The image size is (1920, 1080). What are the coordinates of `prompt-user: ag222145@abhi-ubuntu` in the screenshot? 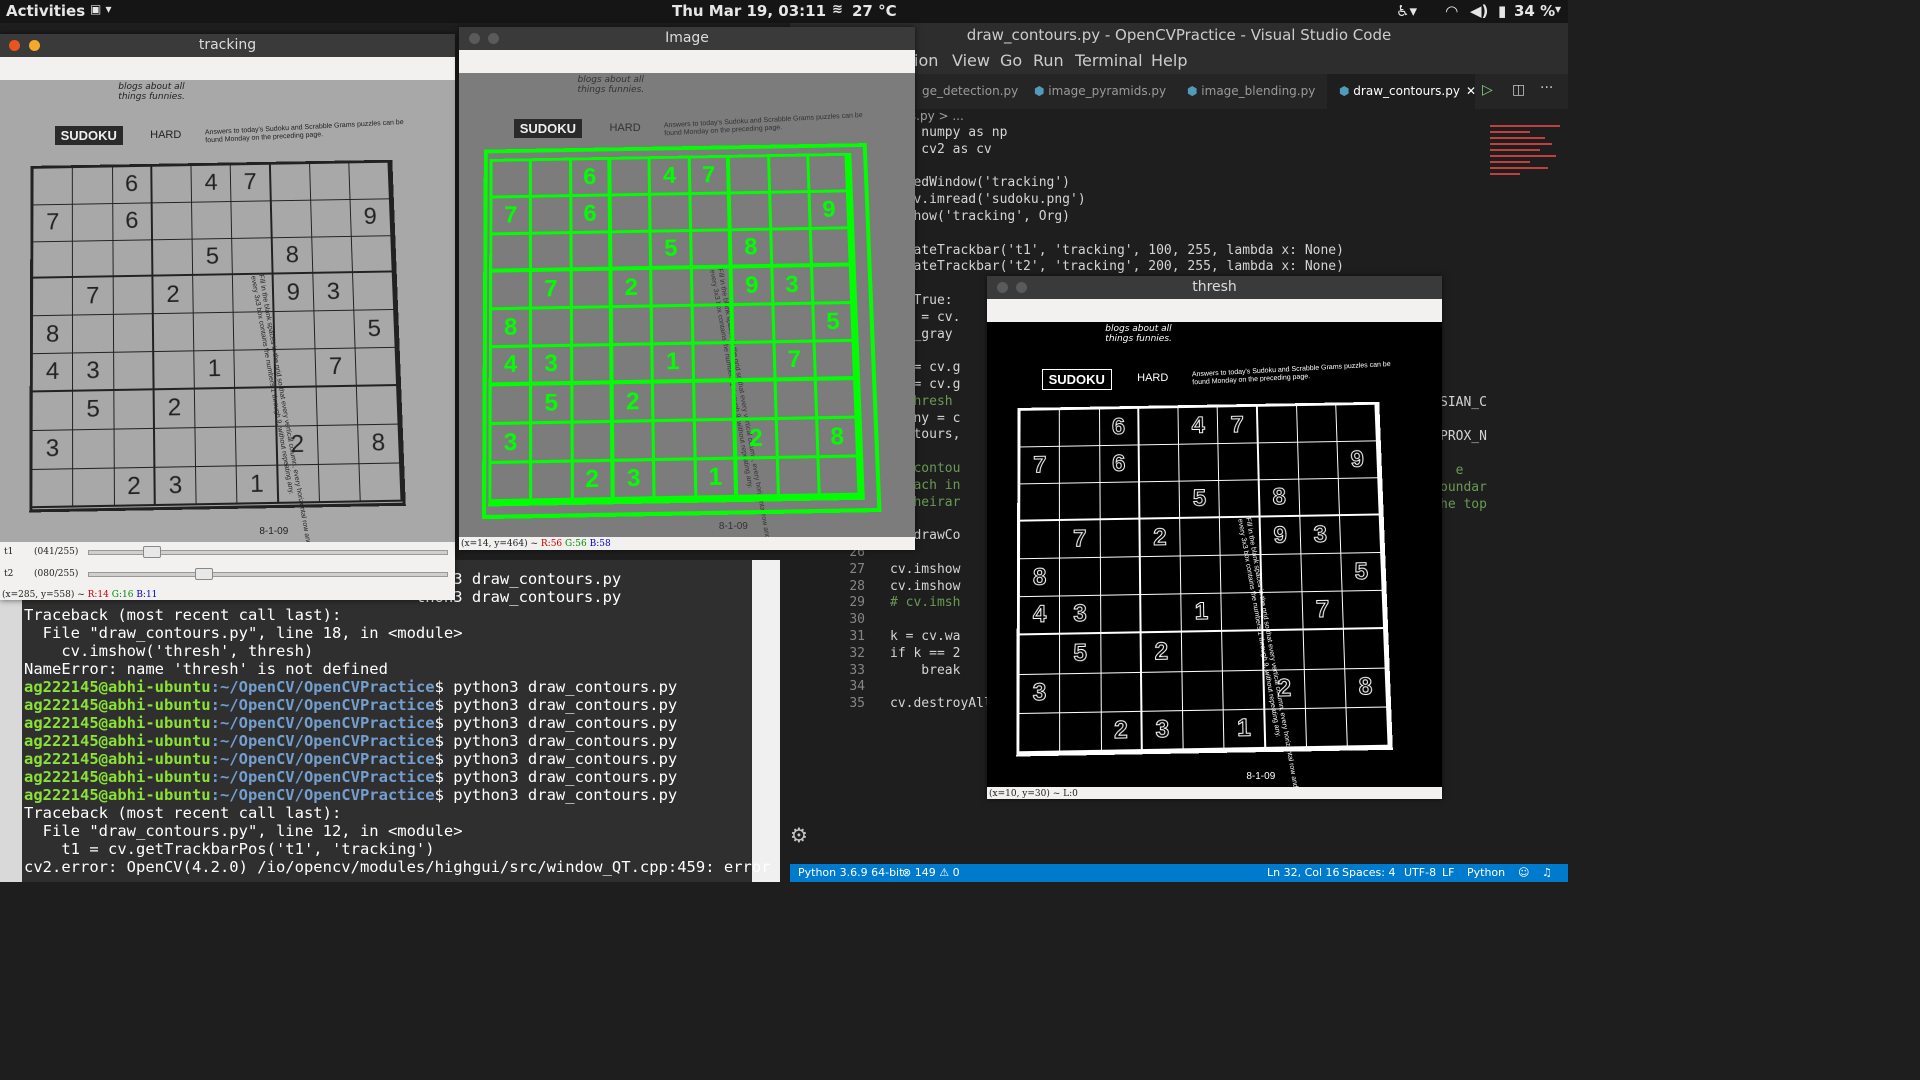 It's located at (117, 723).